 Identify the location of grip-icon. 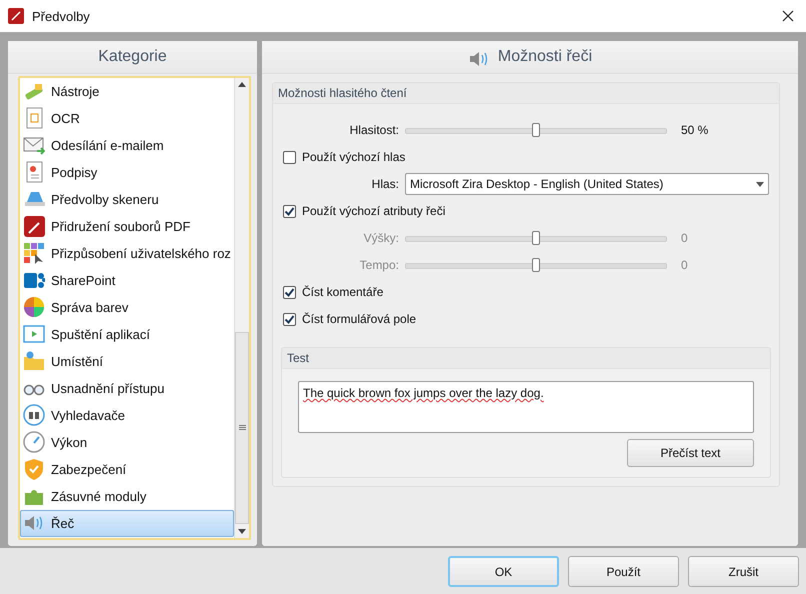
(242, 427).